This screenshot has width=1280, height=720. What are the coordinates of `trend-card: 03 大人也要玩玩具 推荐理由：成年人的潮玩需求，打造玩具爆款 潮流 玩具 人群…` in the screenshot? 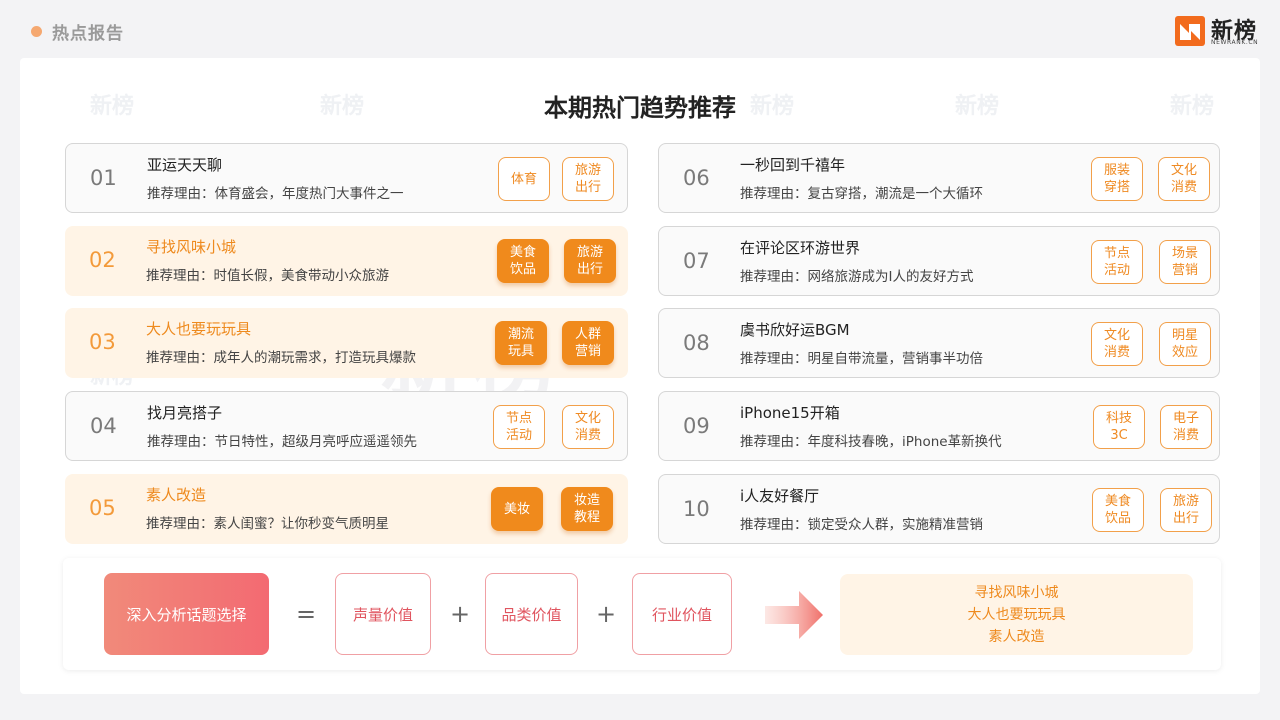 It's located at (346, 343).